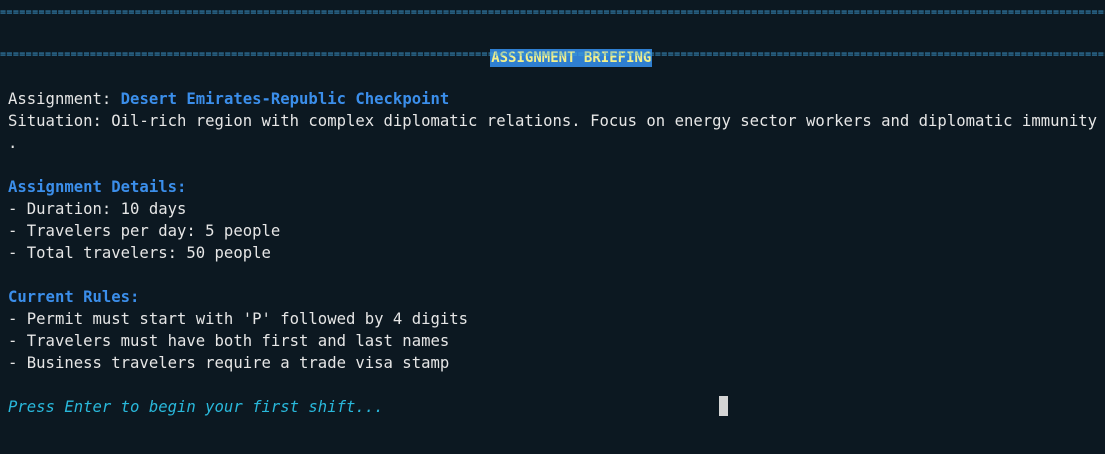 The width and height of the screenshot is (1105, 454). What do you see at coordinates (97, 187) in the screenshot?
I see `details-heading: Assignment Details:` at bounding box center [97, 187].